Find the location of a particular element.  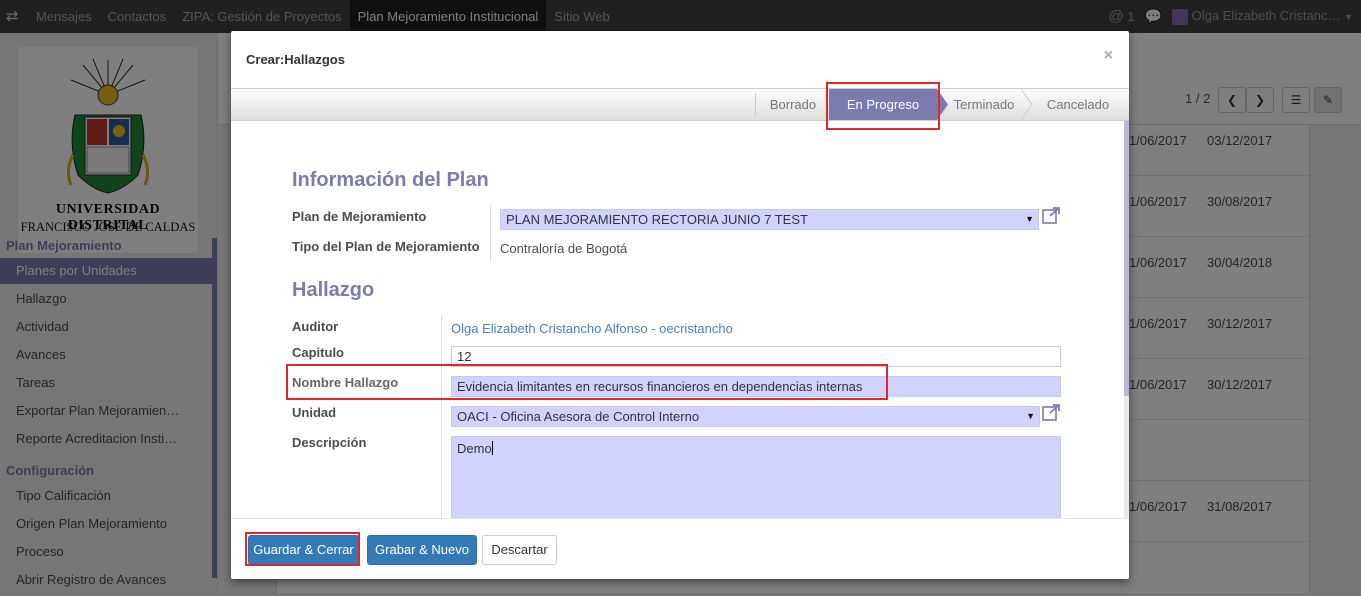

label-capitulo: Capitulo is located at coordinates (318, 352).